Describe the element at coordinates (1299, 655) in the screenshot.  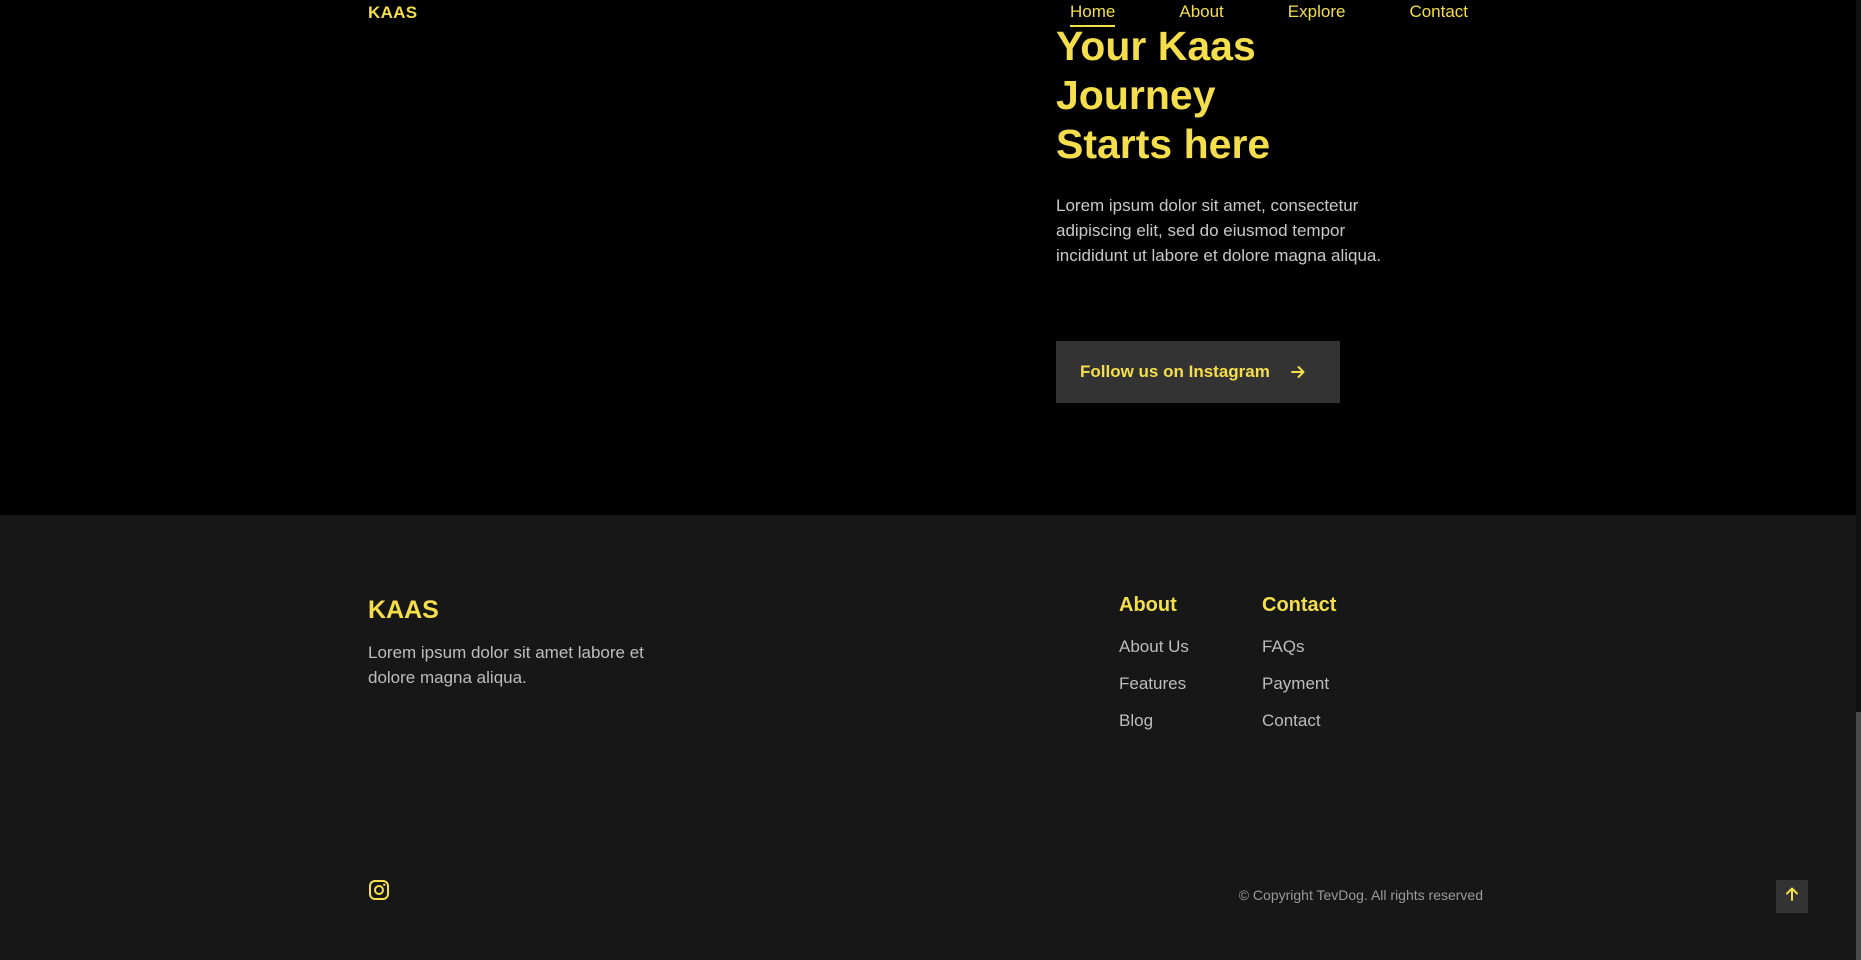
I see `footer-link-faqs: FAQs` at that location.